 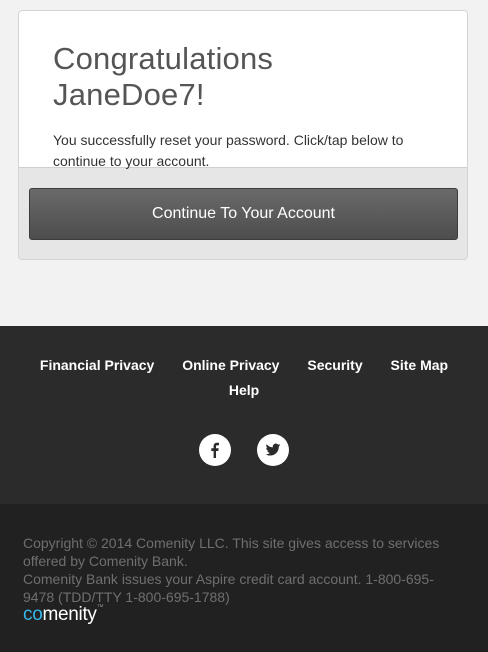 What do you see at coordinates (163, 76) in the screenshot?
I see `page-title: Congratulations JaneDoe7!` at bounding box center [163, 76].